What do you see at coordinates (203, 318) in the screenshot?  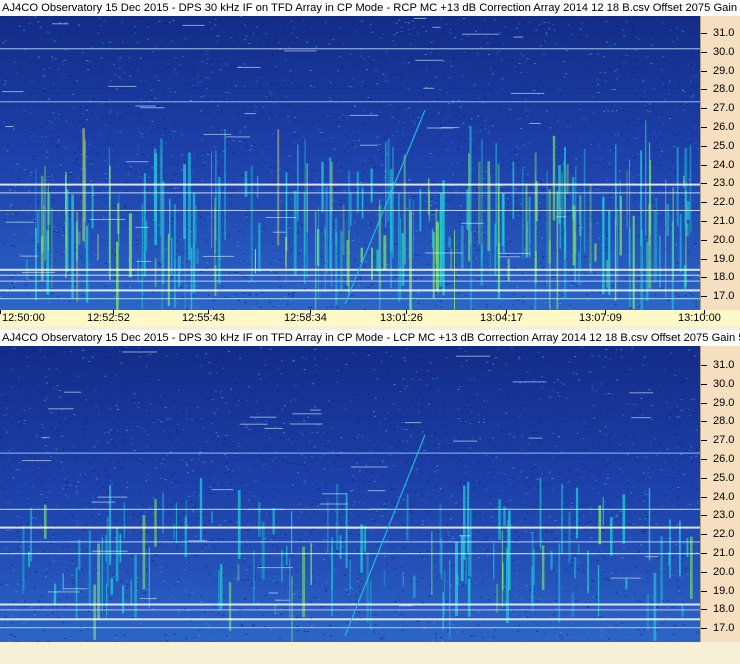 I see `time-tick-label: 12:55:43` at bounding box center [203, 318].